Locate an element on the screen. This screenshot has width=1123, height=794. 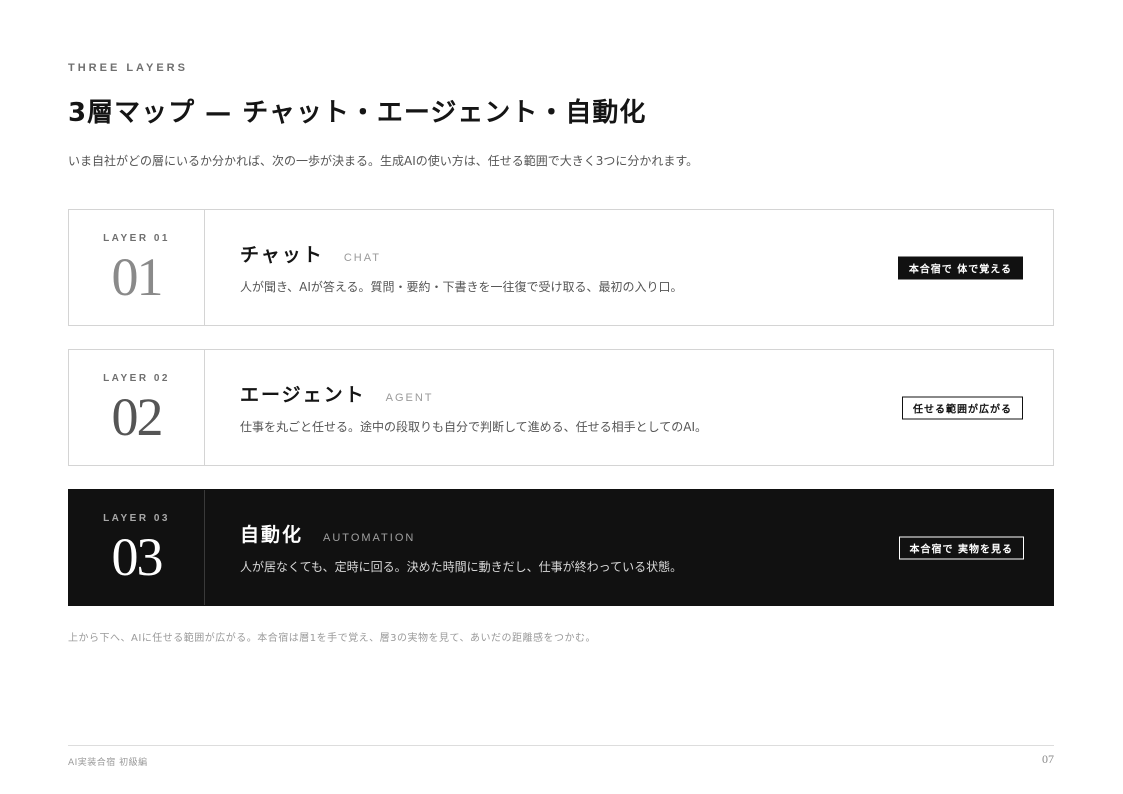
layer-number-column: LAYER 03 03 is located at coordinates (137, 547).